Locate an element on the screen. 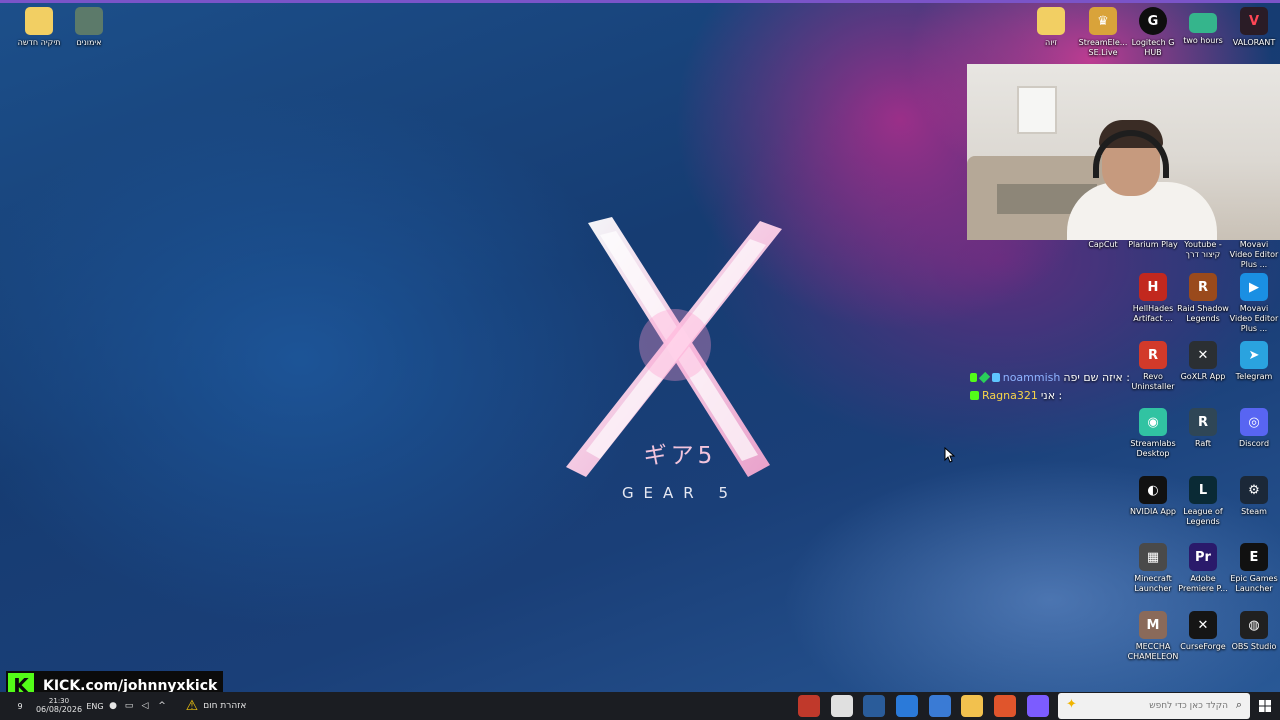 The height and width of the screenshot is (720, 1280). desktop-icon-curseforge: ✕ CurseForge is located at coordinates (1203, 631).